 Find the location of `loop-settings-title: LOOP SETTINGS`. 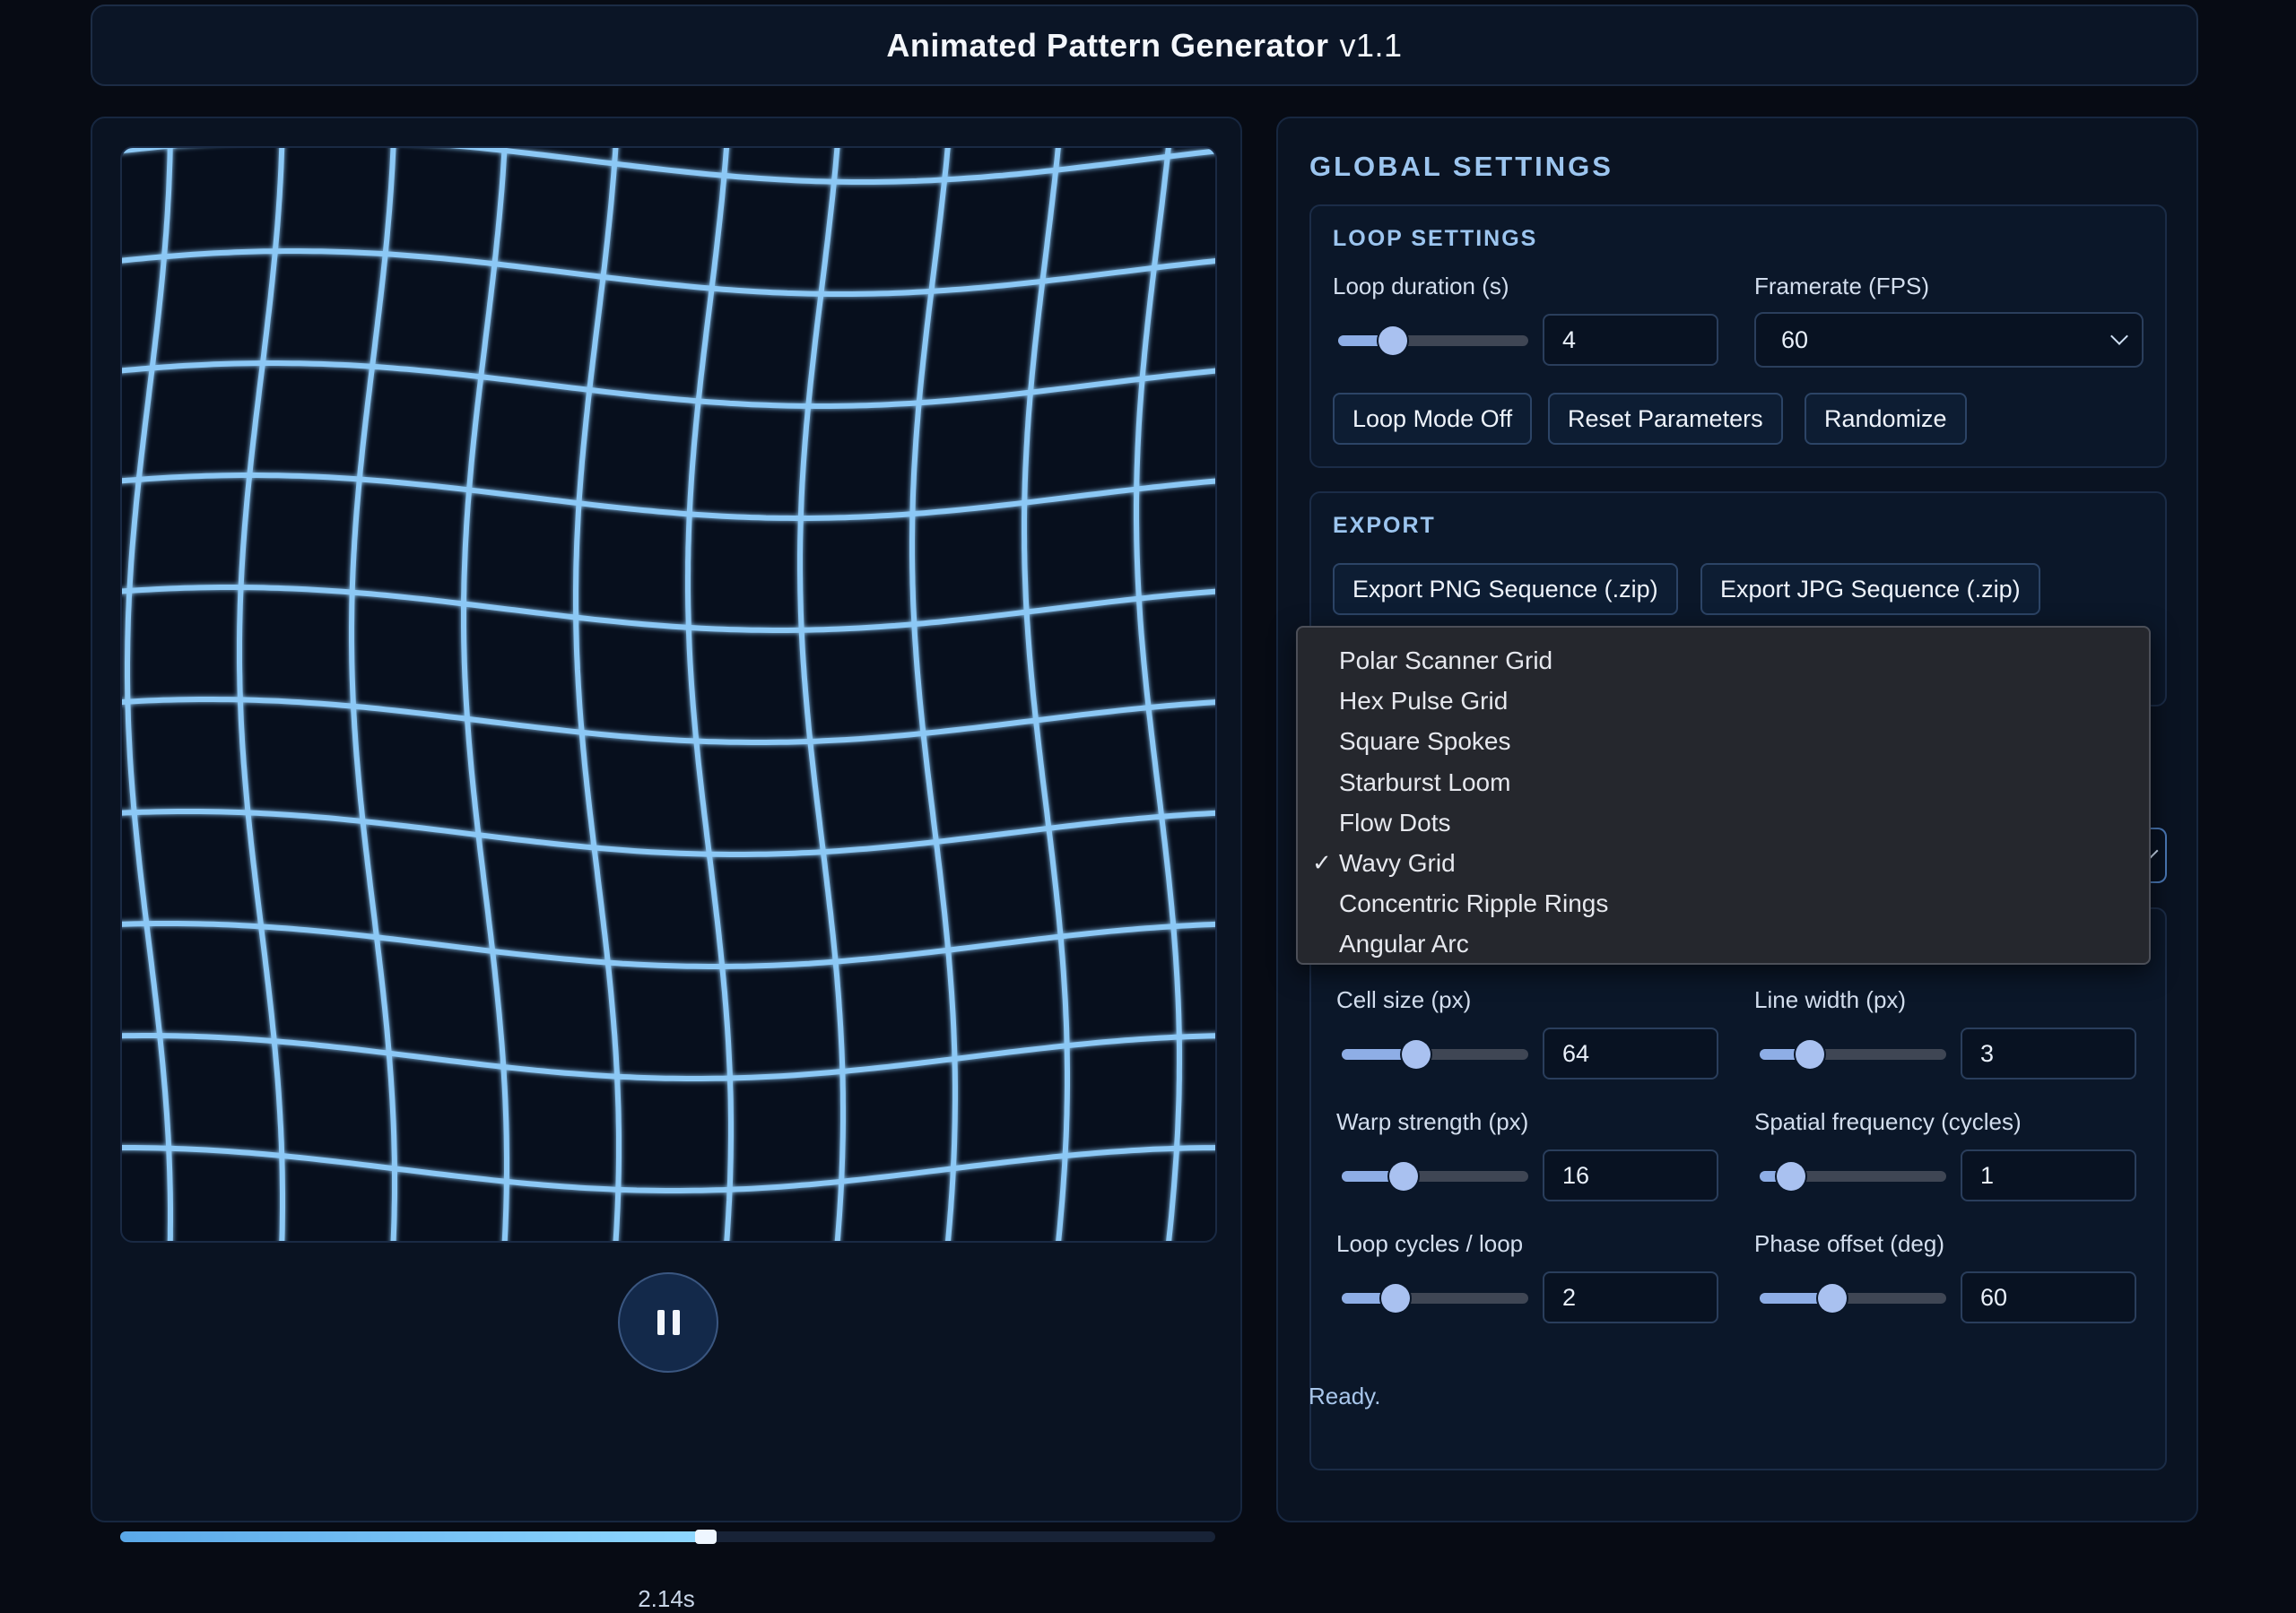

loop-settings-title: LOOP SETTINGS is located at coordinates (1435, 238).